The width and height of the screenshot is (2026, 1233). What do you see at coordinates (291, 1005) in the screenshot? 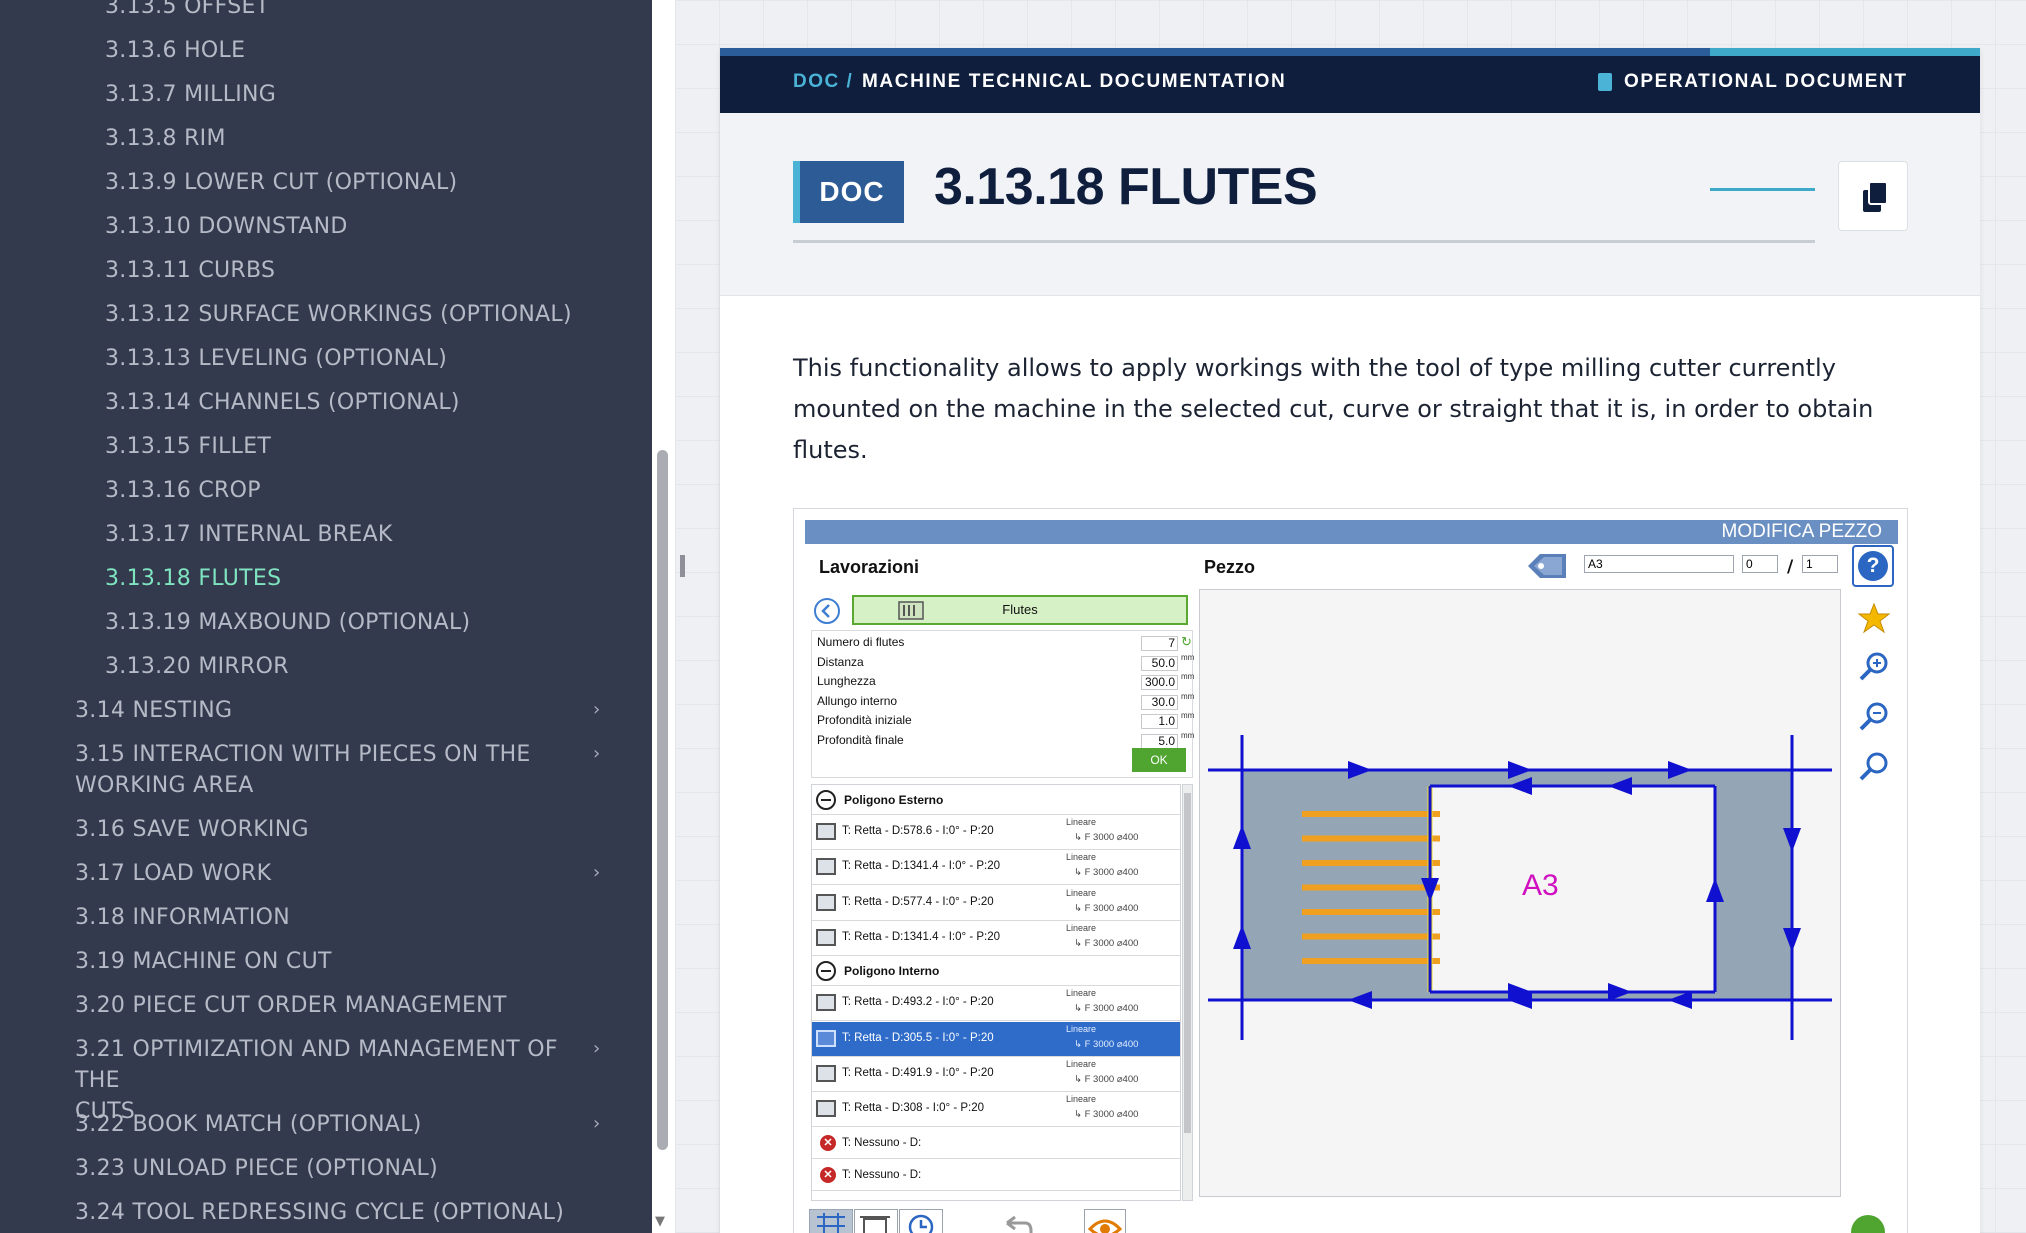
I see `sidebar-item-label: 3.20 PIECE CUT ORDER MANAGEMENT` at bounding box center [291, 1005].